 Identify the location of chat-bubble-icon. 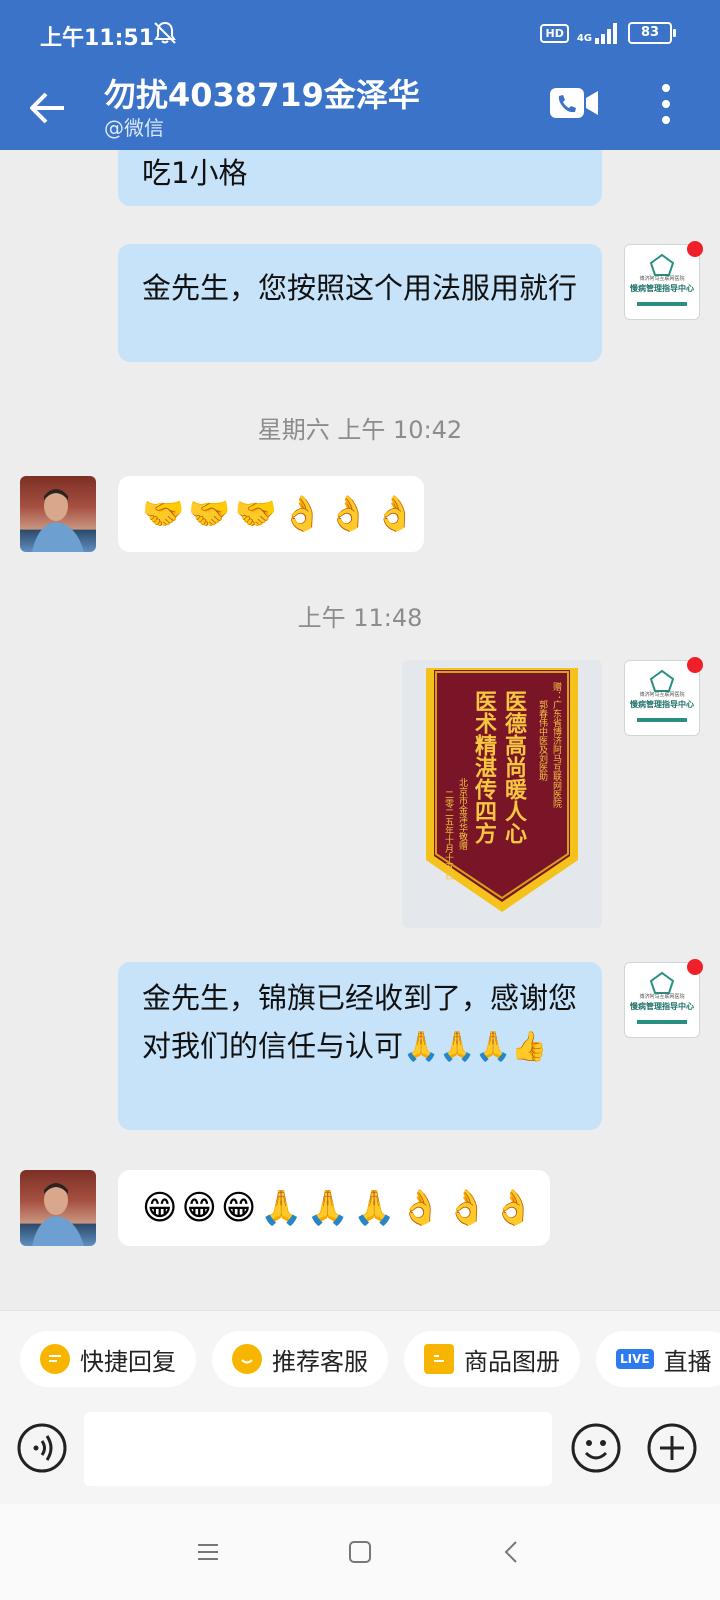
(55, 1359).